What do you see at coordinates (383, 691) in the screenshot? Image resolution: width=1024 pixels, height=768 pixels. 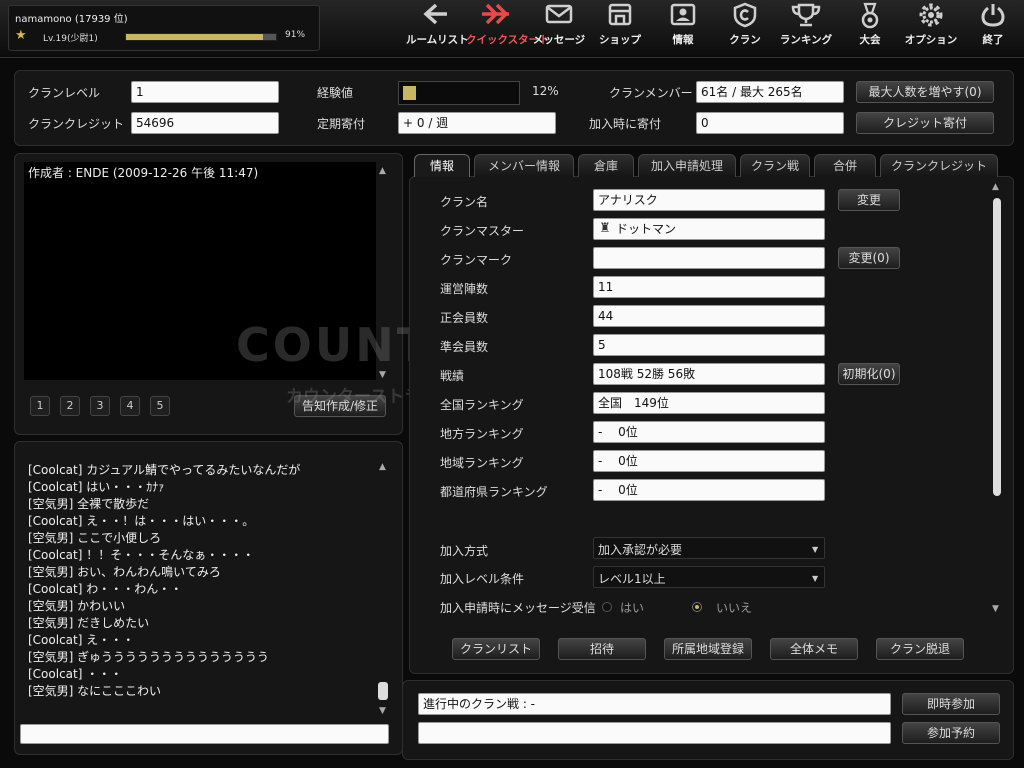 I see `chat-scroll-thumb` at bounding box center [383, 691].